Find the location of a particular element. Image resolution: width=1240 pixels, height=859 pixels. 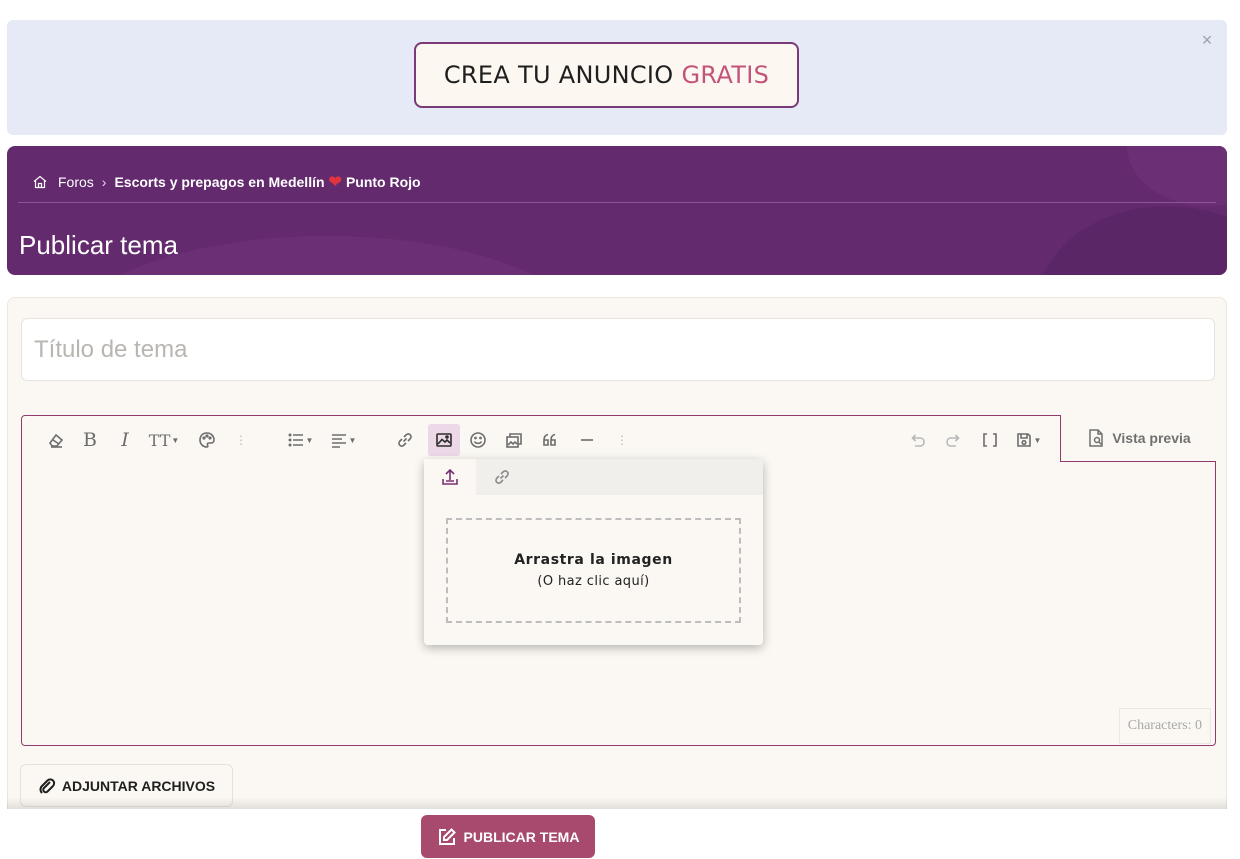

more-options-icon: ⋮ is located at coordinates (241, 440).